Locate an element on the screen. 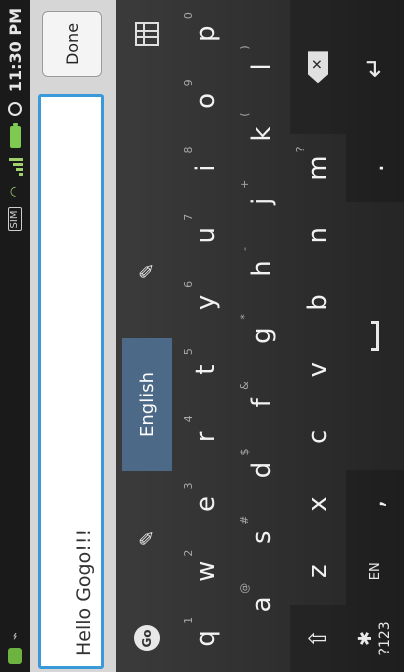  comma-key: , is located at coordinates (375, 504).